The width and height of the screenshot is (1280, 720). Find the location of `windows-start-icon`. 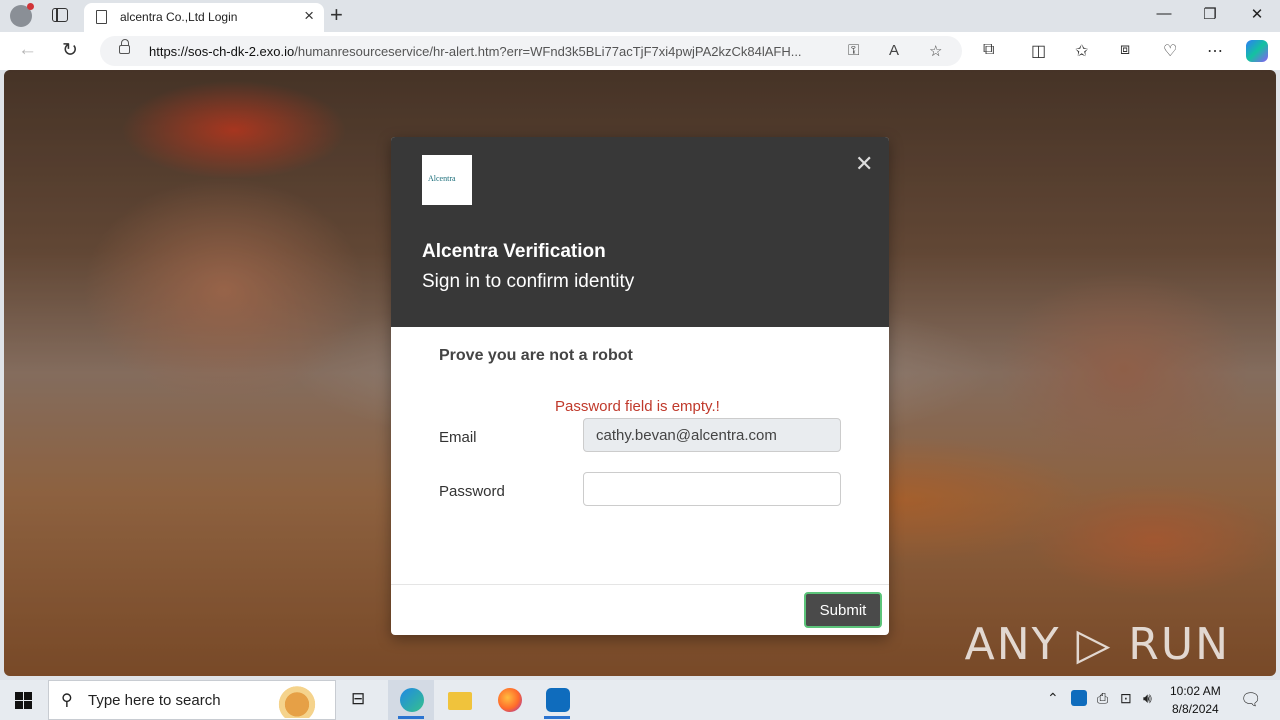

windows-start-icon is located at coordinates (23, 700).